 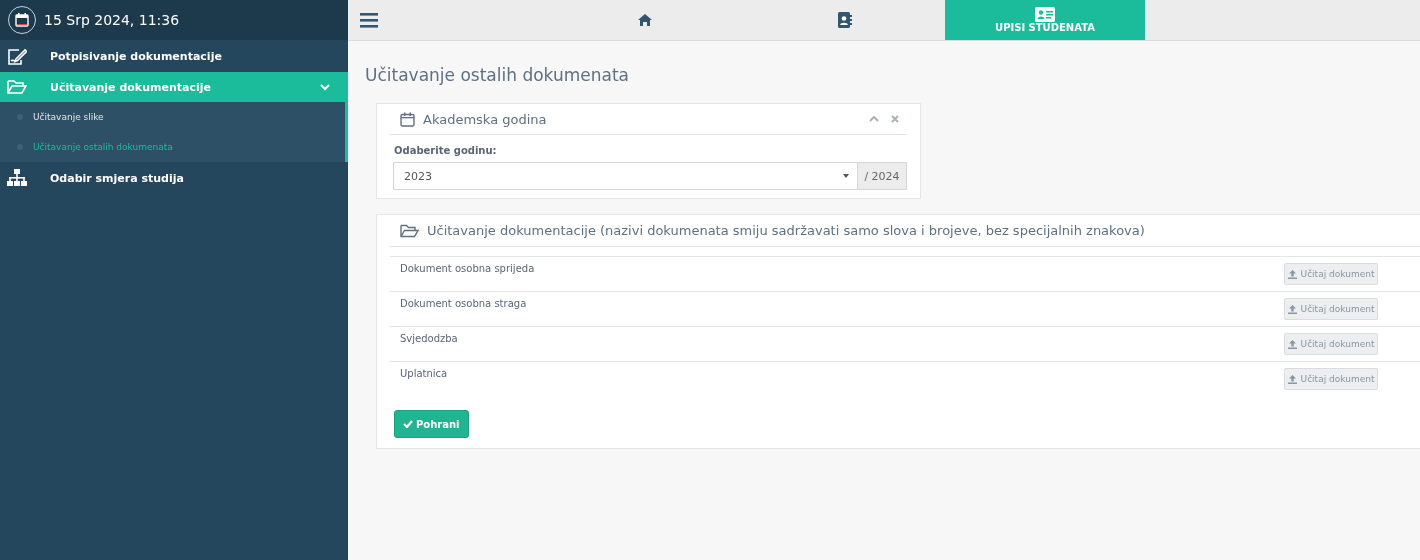 I want to click on year-suffix: / 2024, so click(x=882, y=176).